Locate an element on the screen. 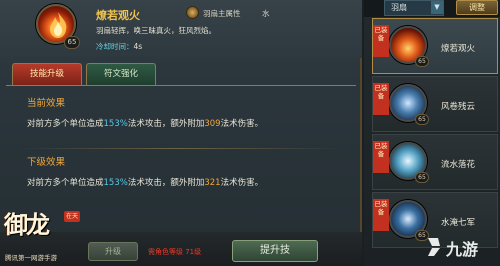 The width and height of the screenshot is (500, 266). skill-list-item: 65 流水落花 已装备 is located at coordinates (435, 162).